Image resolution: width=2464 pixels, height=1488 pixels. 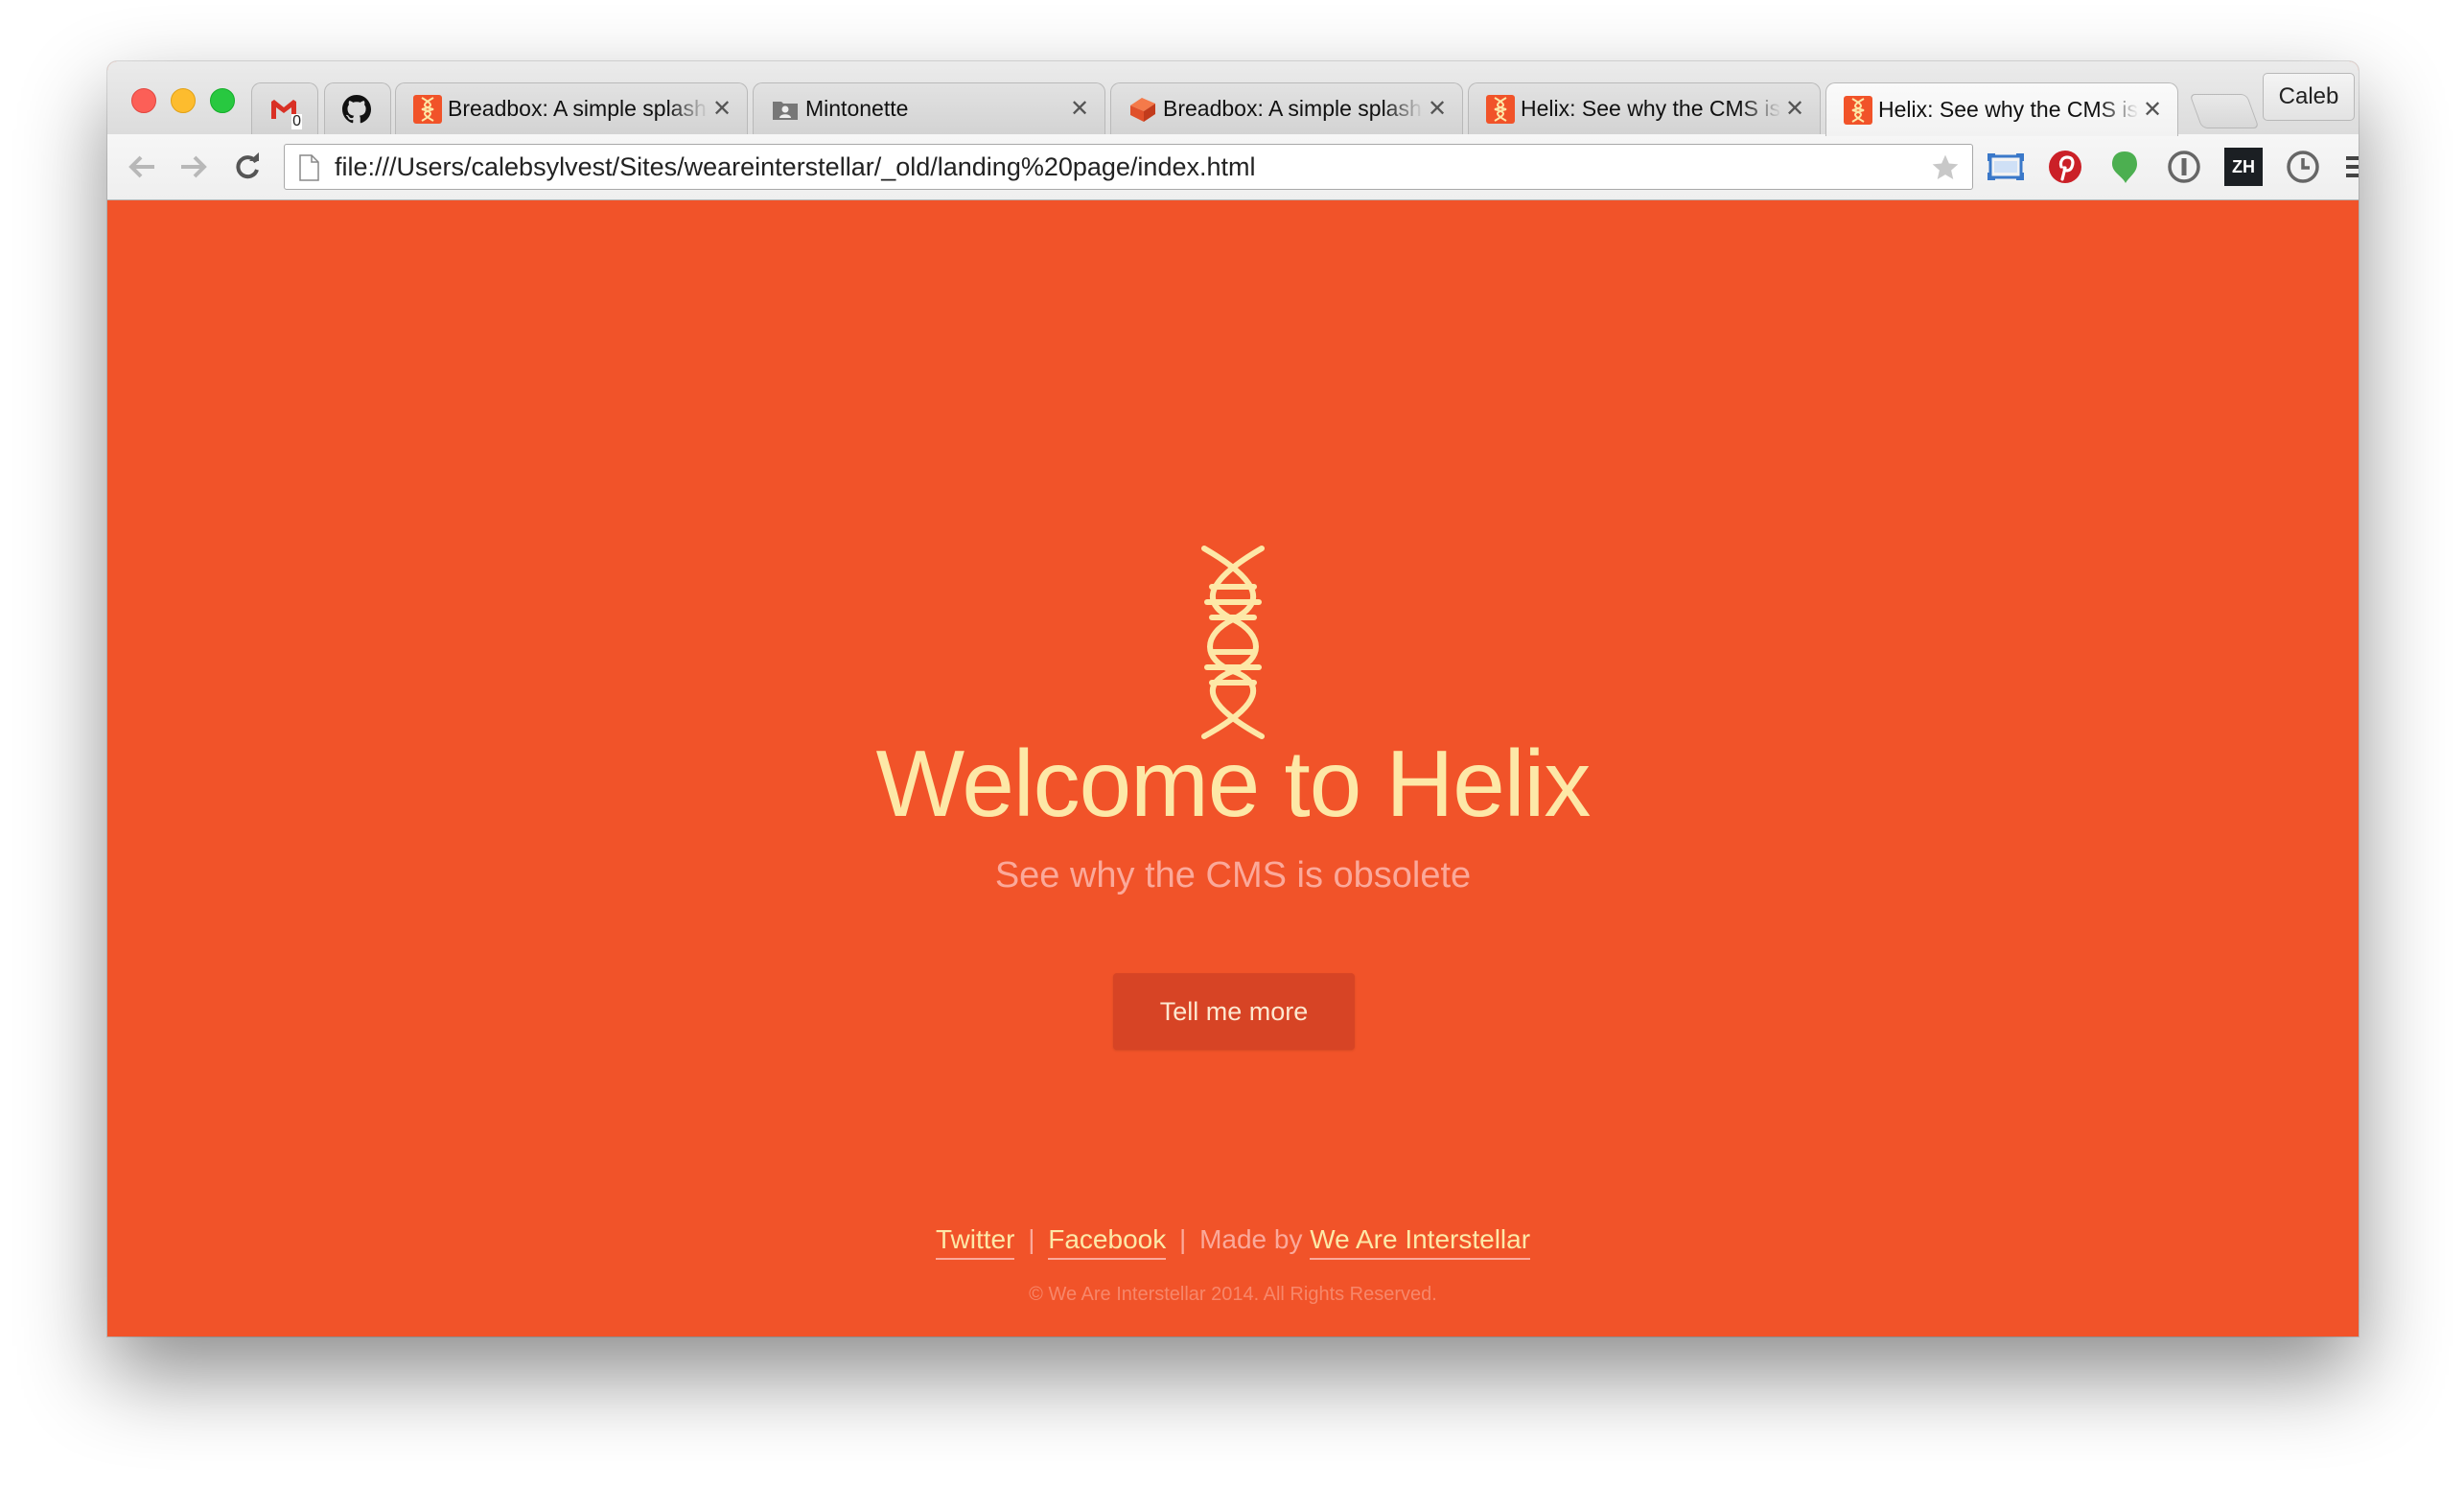 I want to click on menu-icon, so click(x=2350, y=167).